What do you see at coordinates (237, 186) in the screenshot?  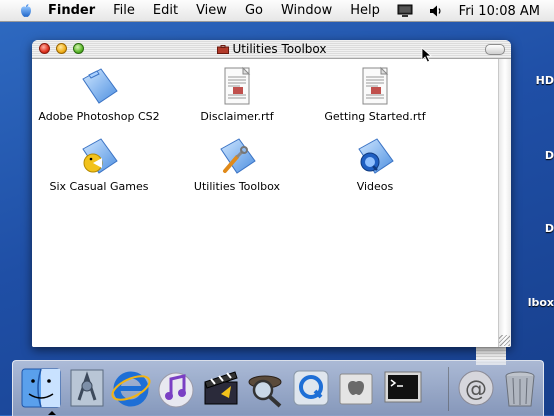 I see `file-label: Utilities Toolbox` at bounding box center [237, 186].